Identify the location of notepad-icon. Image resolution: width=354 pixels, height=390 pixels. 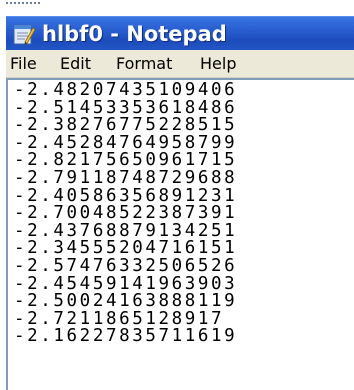
(24, 34).